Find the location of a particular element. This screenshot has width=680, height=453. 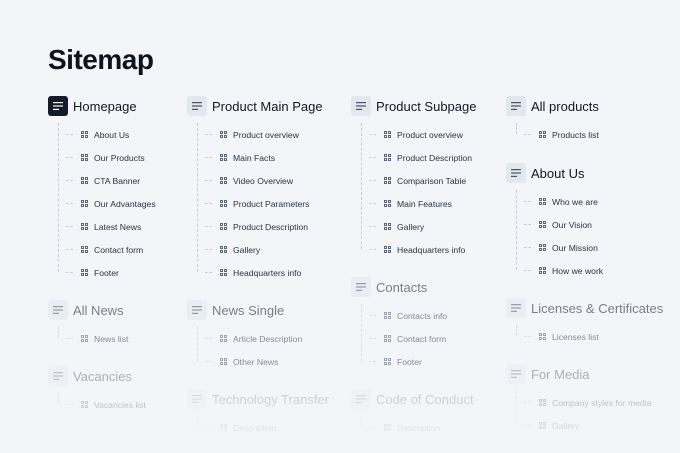

section-items: Description is located at coordinates (436, 427).